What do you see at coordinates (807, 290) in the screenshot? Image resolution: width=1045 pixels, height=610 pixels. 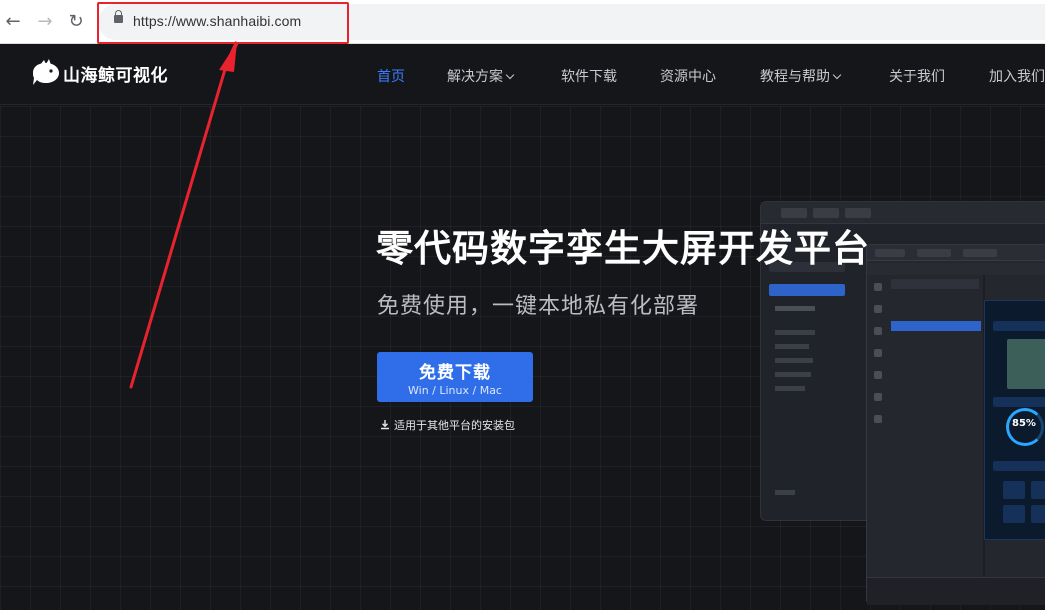 I see `mock-selected-item` at bounding box center [807, 290].